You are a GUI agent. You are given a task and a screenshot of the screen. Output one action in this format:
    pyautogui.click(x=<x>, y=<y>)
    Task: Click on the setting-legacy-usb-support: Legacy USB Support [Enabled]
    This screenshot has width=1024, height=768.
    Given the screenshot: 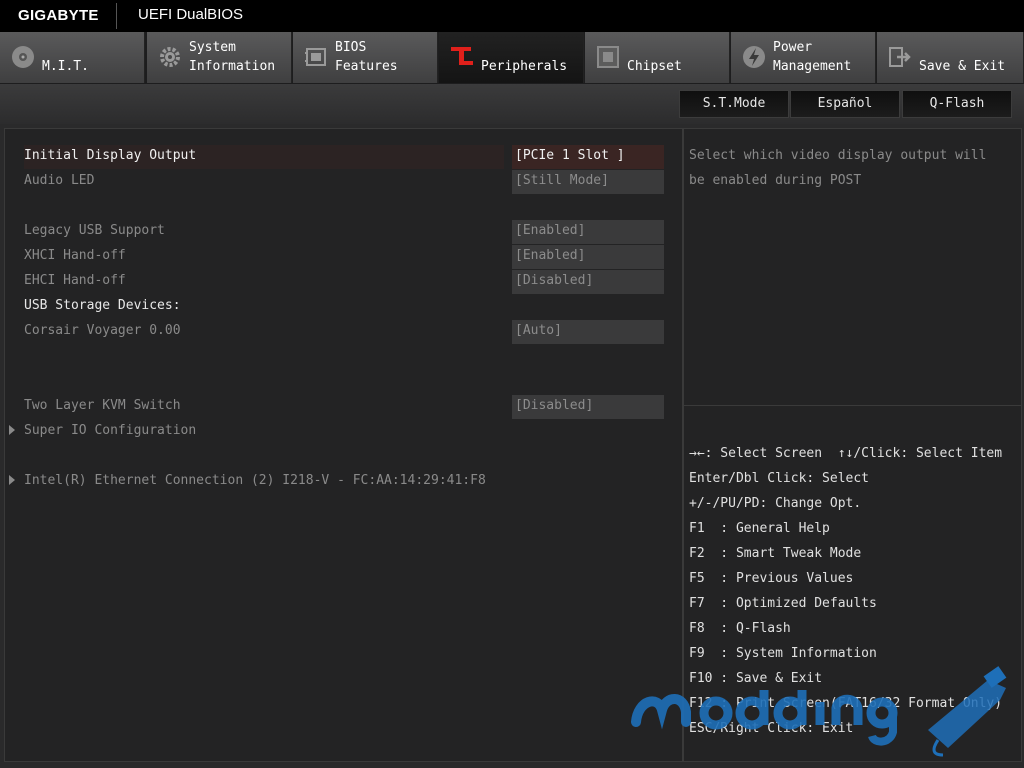 What is the action you would take?
    pyautogui.click(x=343, y=232)
    